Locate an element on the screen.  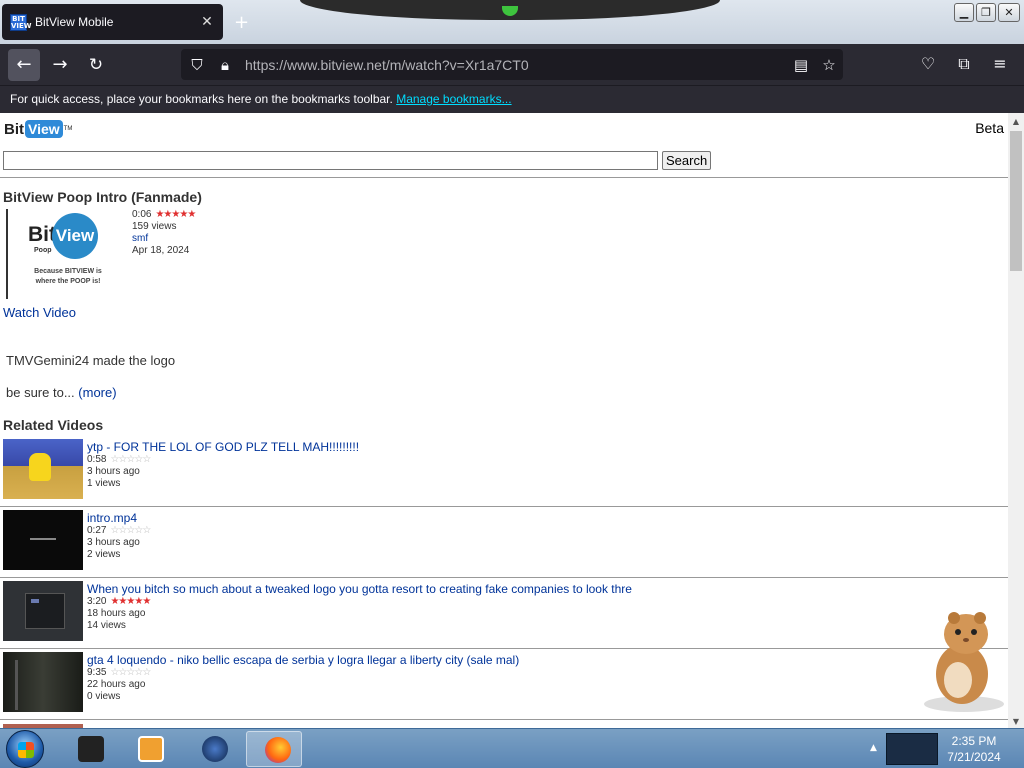
reader-view-icon: ▤ is located at coordinates (801, 65).